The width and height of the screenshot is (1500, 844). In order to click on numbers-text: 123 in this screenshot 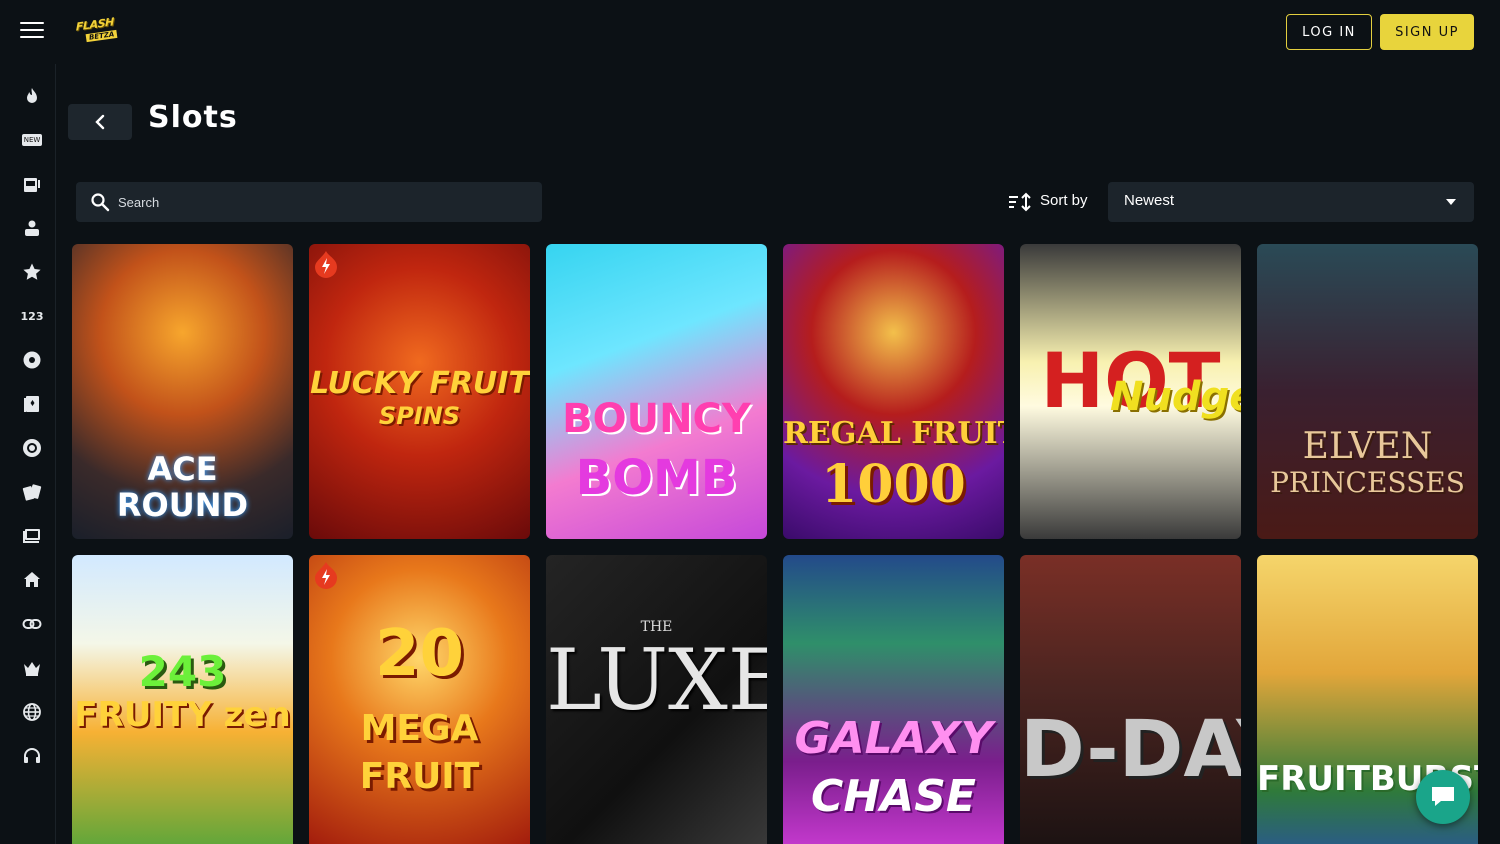, I will do `click(32, 316)`.